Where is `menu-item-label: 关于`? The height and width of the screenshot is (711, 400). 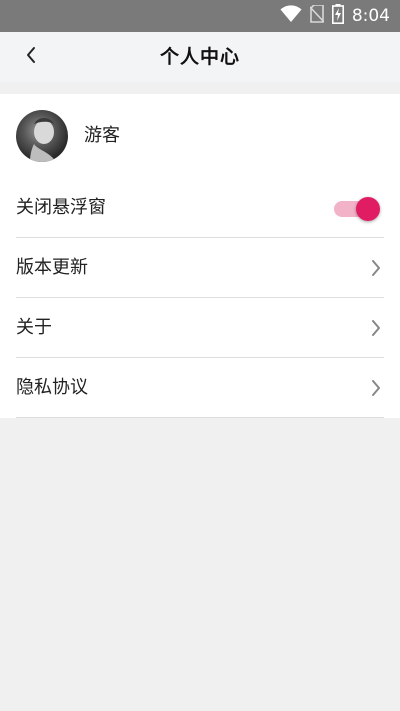 menu-item-label: 关于 is located at coordinates (34, 327).